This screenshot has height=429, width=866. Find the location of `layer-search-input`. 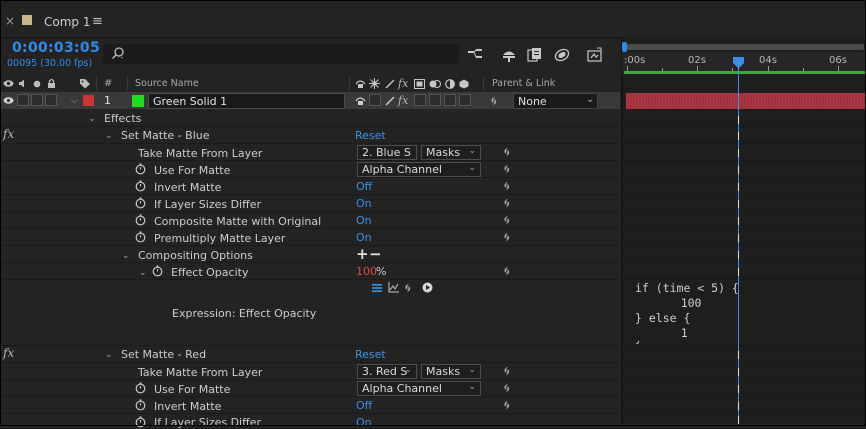

layer-search-input is located at coordinates (281, 54).